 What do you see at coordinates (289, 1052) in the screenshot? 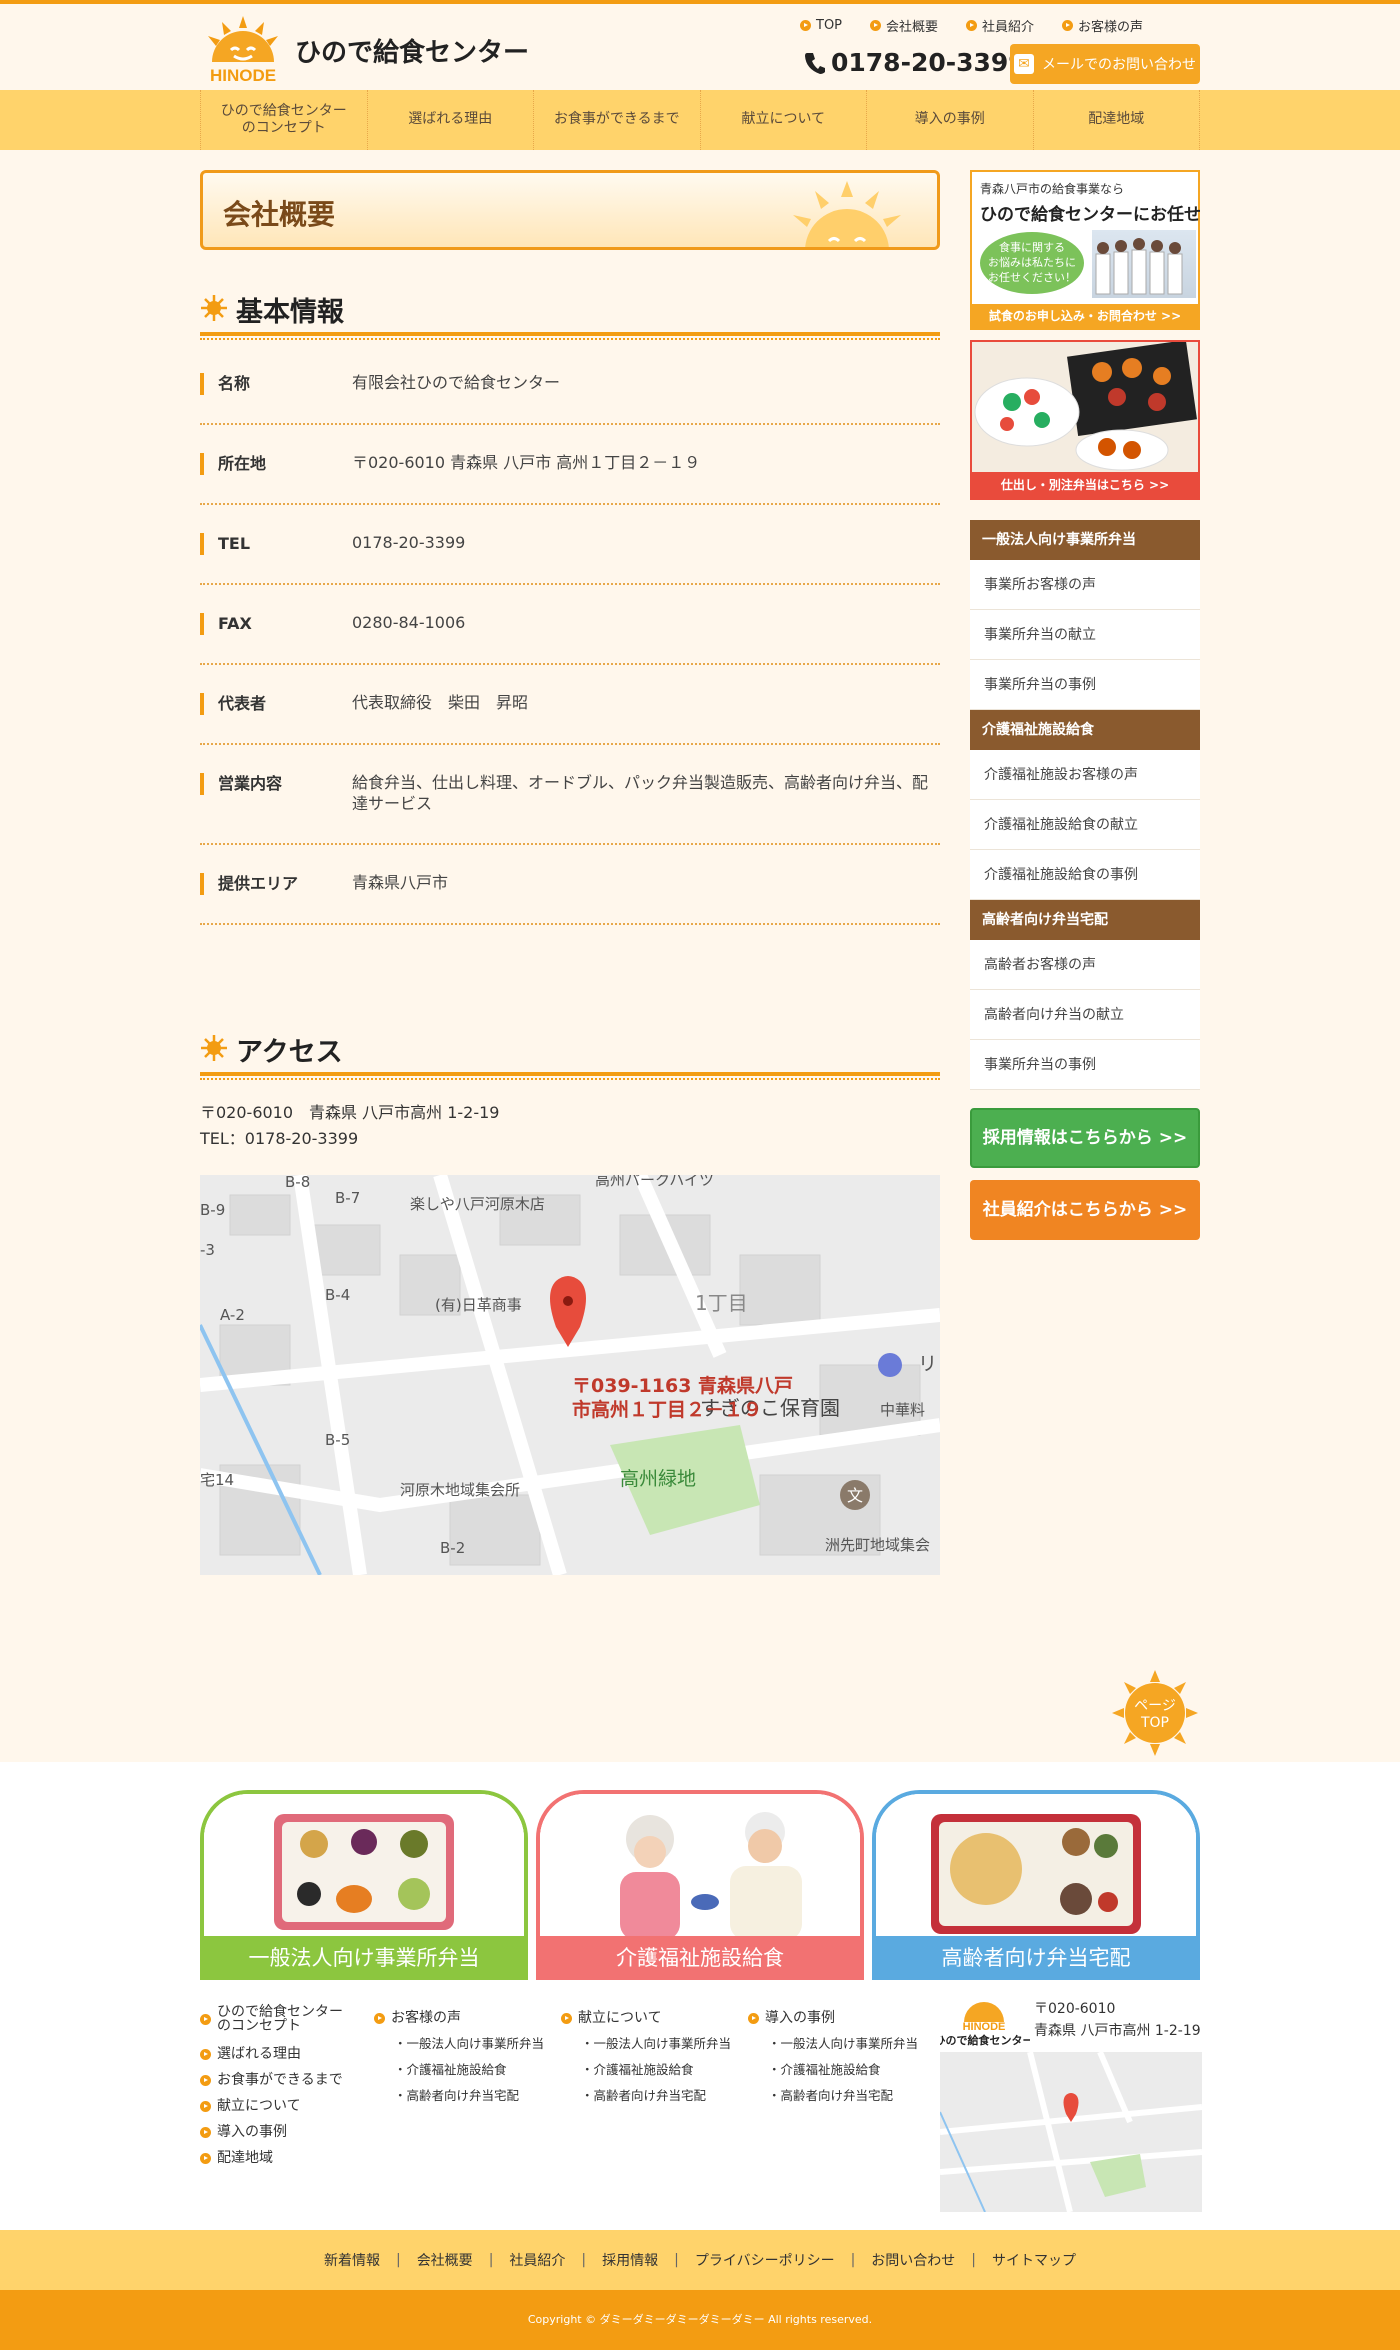
I see `access-title: アクセス` at bounding box center [289, 1052].